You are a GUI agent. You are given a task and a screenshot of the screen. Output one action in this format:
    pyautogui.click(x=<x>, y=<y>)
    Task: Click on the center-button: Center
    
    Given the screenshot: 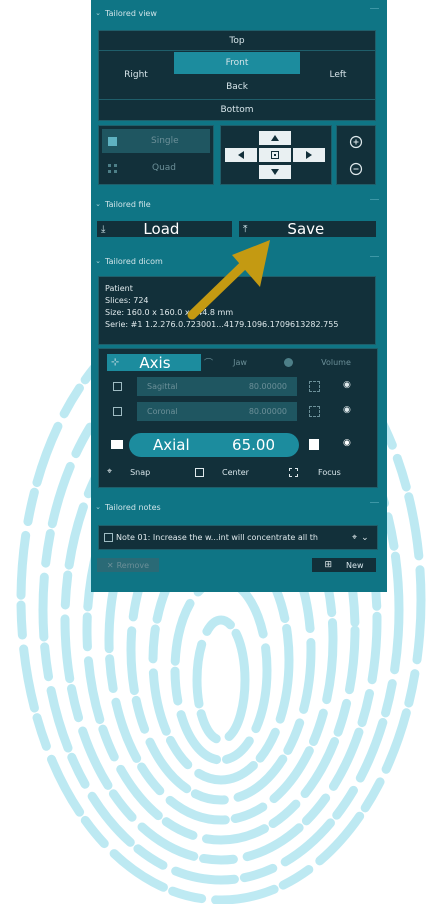 What is the action you would take?
    pyautogui.click(x=235, y=472)
    